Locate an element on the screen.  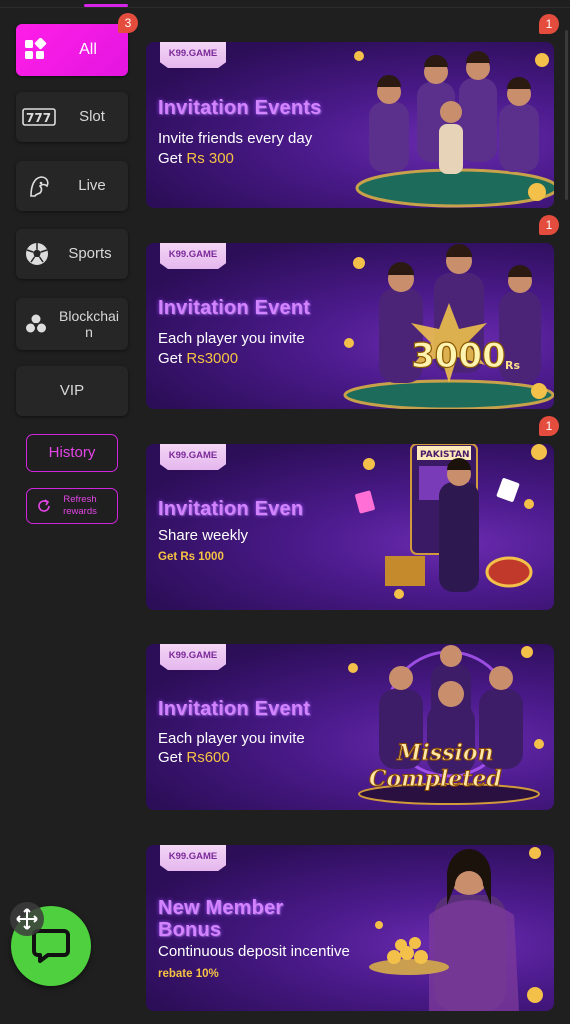
category-all: All is located at coordinates (72, 50).